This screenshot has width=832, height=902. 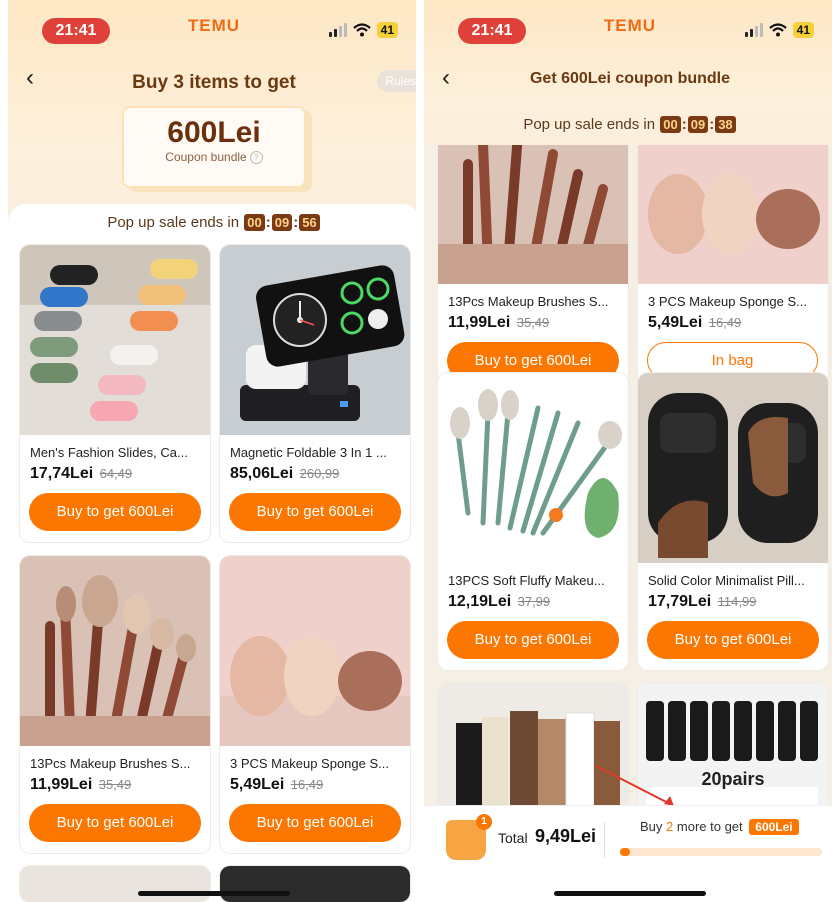 What do you see at coordinates (719, 827) in the screenshot?
I see `more-to-get-text: Buy 2 more to get 600Lei` at bounding box center [719, 827].